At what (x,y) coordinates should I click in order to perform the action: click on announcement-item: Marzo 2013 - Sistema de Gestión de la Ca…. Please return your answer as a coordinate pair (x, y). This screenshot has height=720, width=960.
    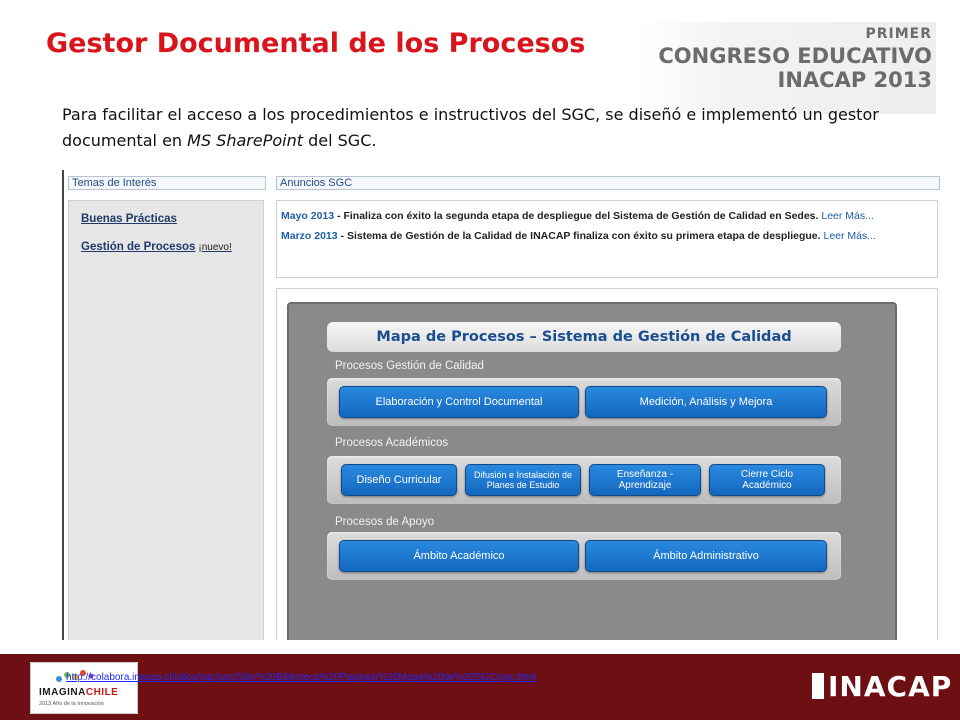
    Looking at the image, I should click on (607, 236).